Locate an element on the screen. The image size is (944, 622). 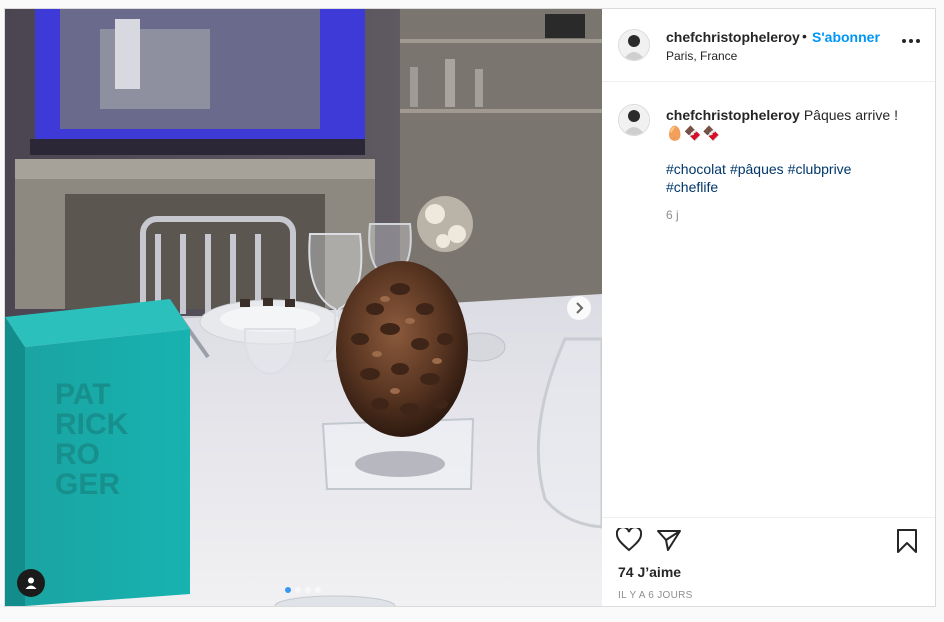
box-brand-line-4: GER is located at coordinates (87, 484).